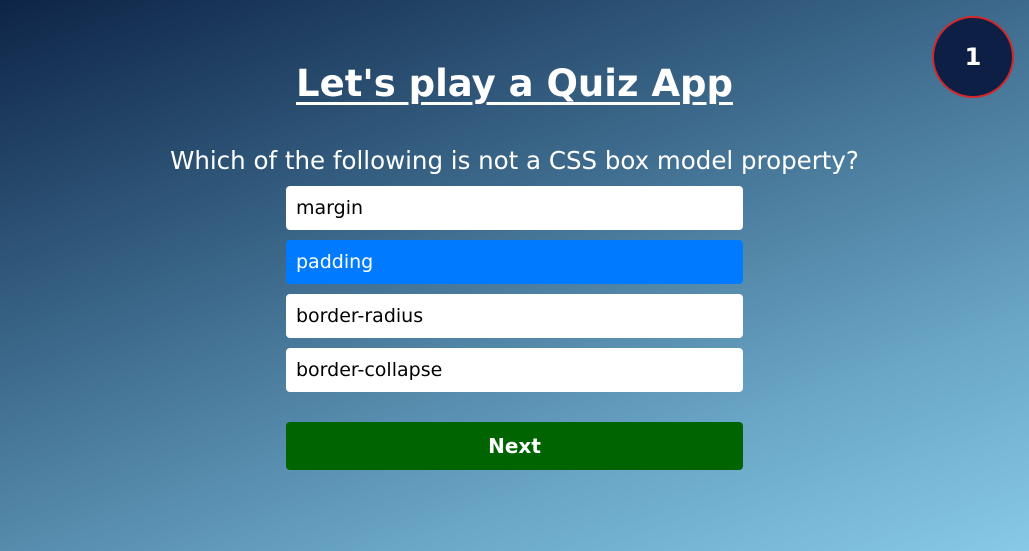 The height and width of the screenshot is (551, 1029). What do you see at coordinates (514, 446) in the screenshot?
I see `next-button: Next` at bounding box center [514, 446].